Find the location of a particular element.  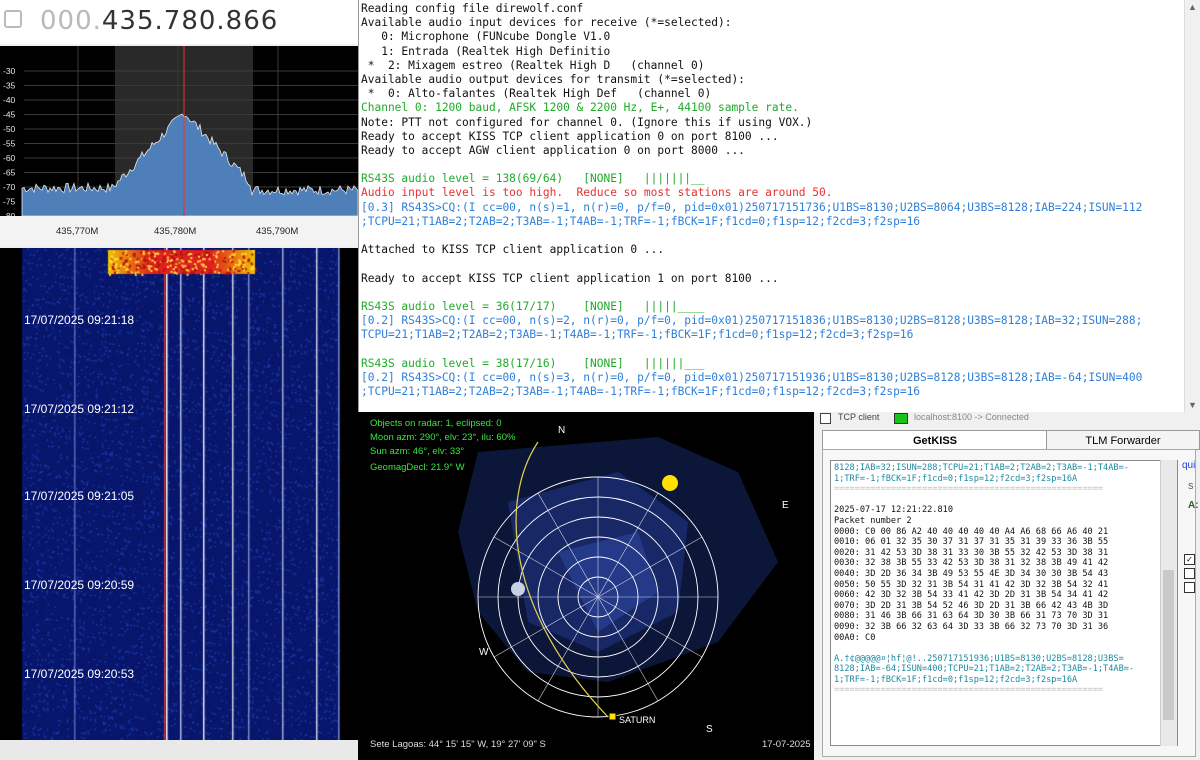

scroll-up-icon: ▲ is located at coordinates (1192, 7).